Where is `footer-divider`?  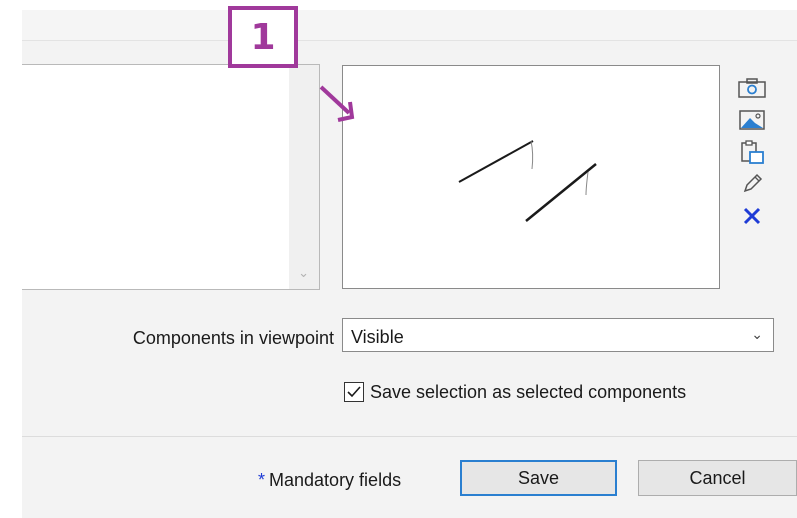
footer-divider is located at coordinates (409, 436).